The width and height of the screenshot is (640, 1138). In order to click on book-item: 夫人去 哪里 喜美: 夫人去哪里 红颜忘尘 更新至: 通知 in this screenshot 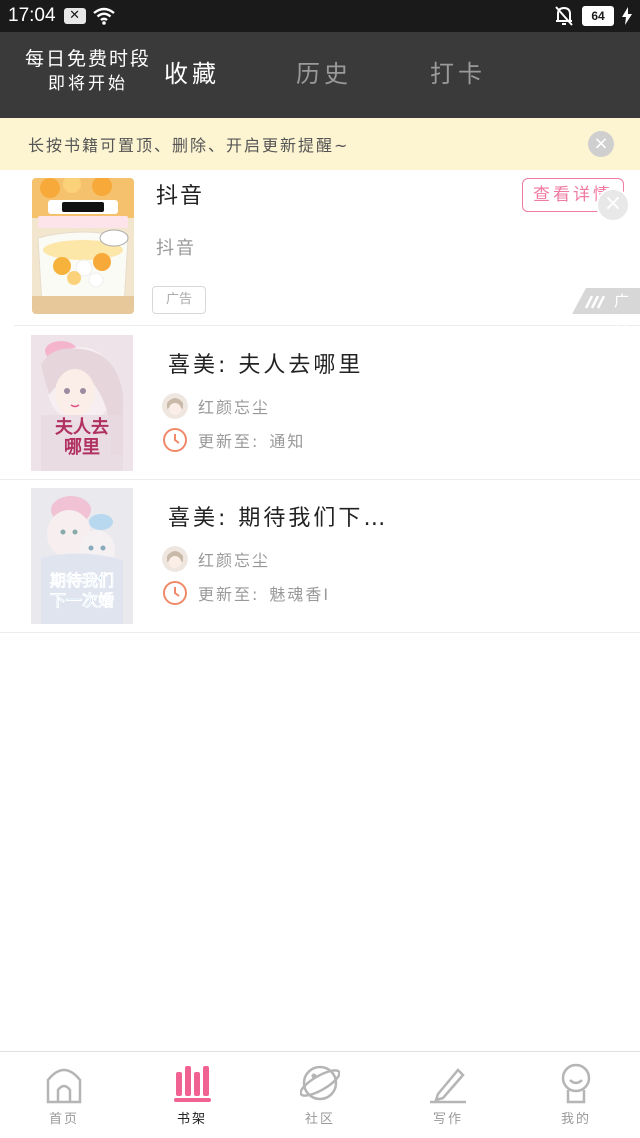, I will do `click(320, 403)`.